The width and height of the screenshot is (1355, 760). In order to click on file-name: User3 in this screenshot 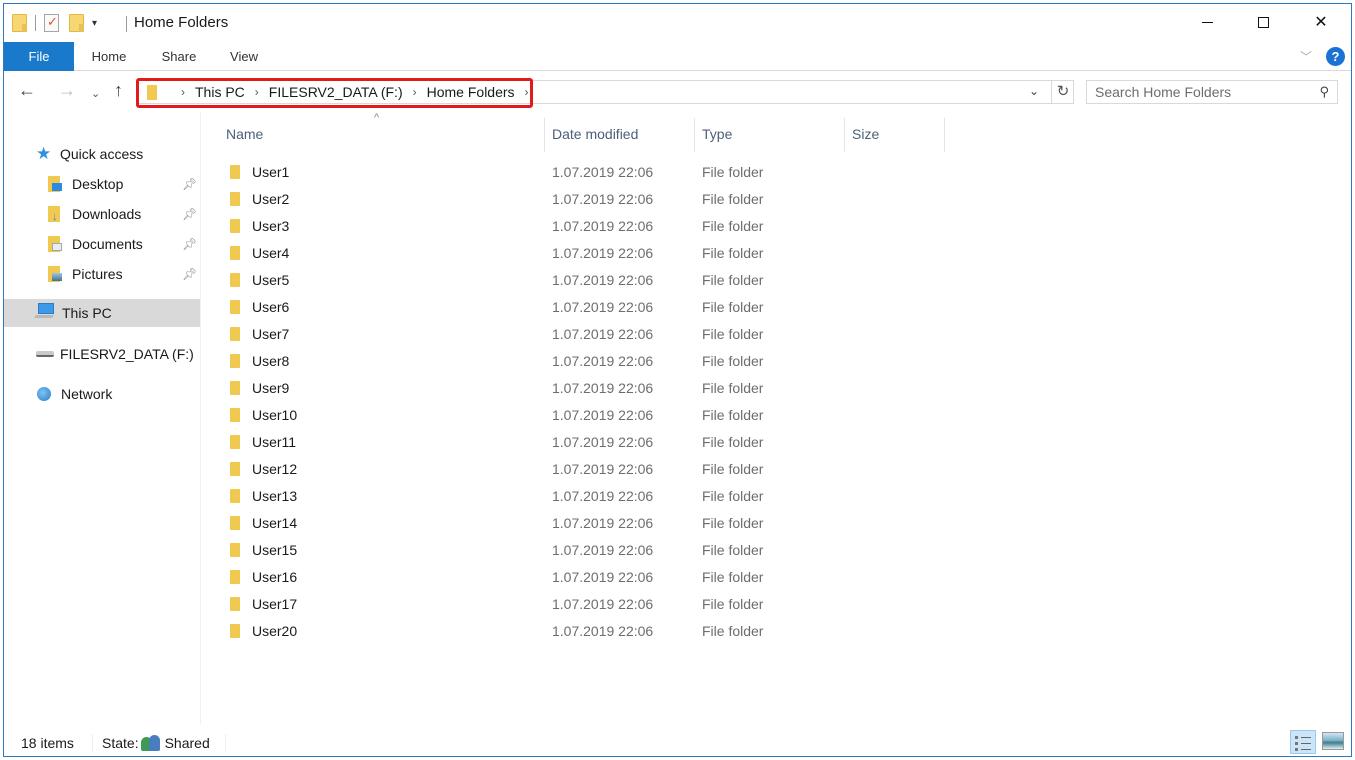, I will do `click(270, 226)`.